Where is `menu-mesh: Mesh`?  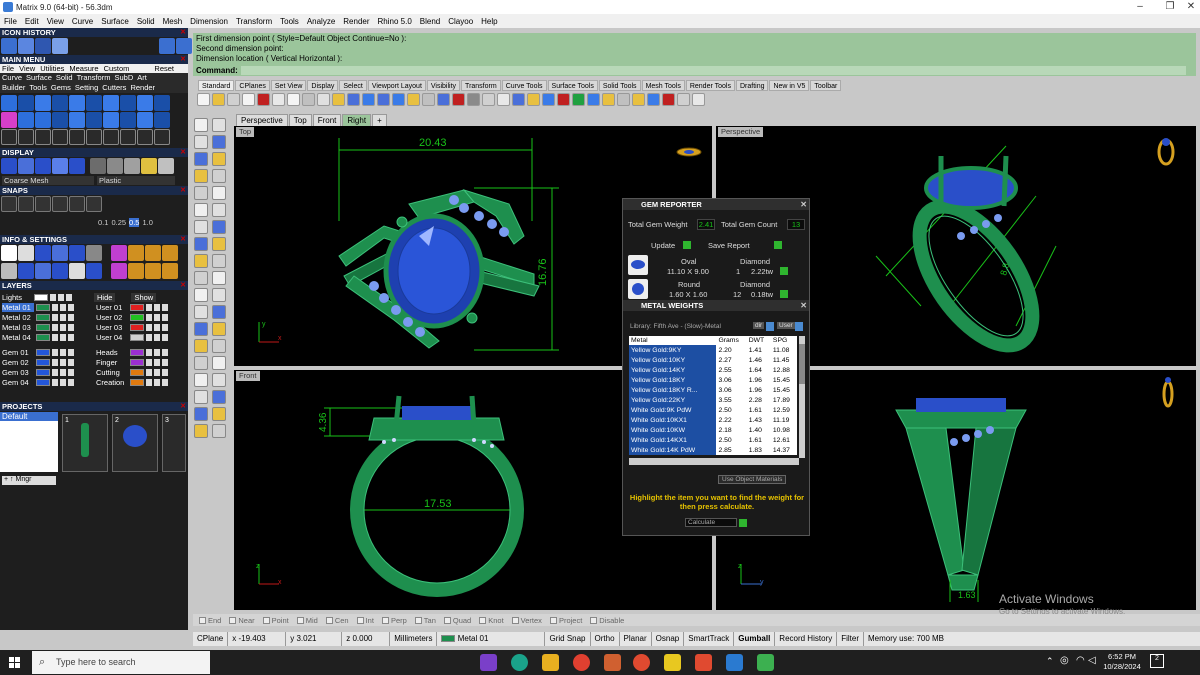 menu-mesh: Mesh is located at coordinates (173, 21).